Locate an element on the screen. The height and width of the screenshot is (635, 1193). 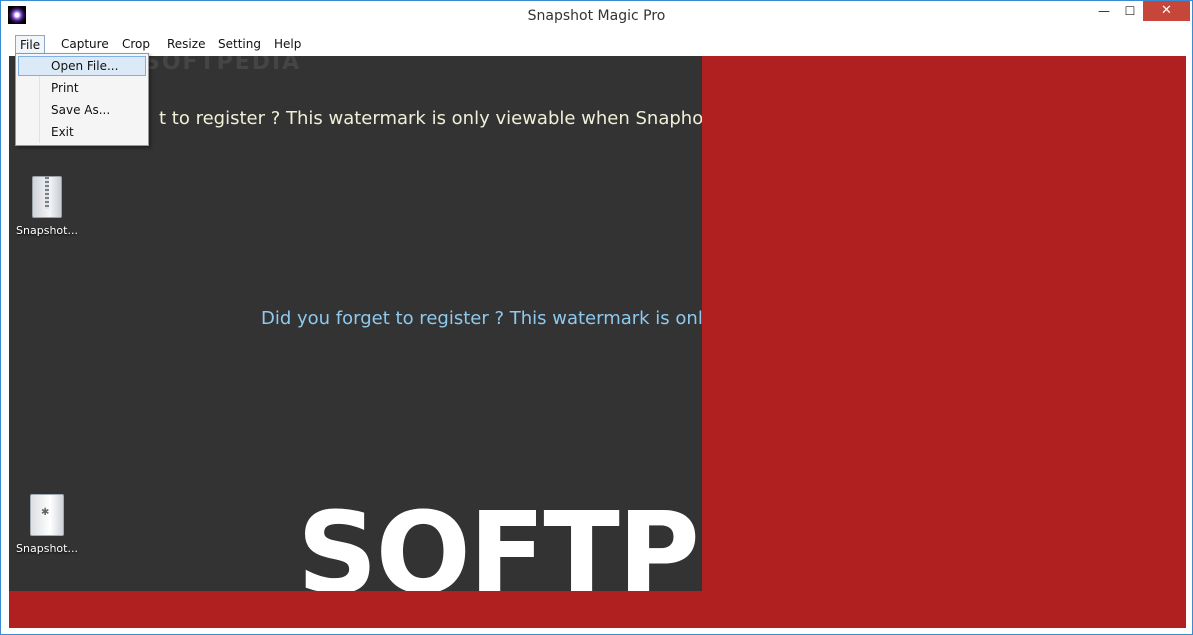
menu-item-print: Print is located at coordinates (82, 88).